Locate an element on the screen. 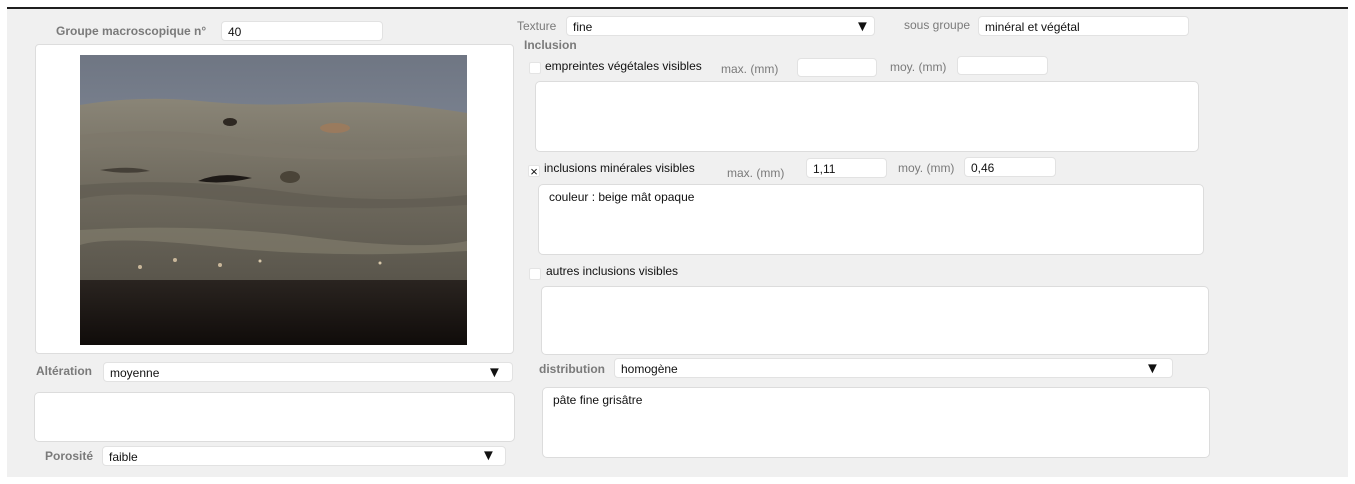 This screenshot has width=1355, height=484. mineral-checkbox-icon: × is located at coordinates (534, 171).